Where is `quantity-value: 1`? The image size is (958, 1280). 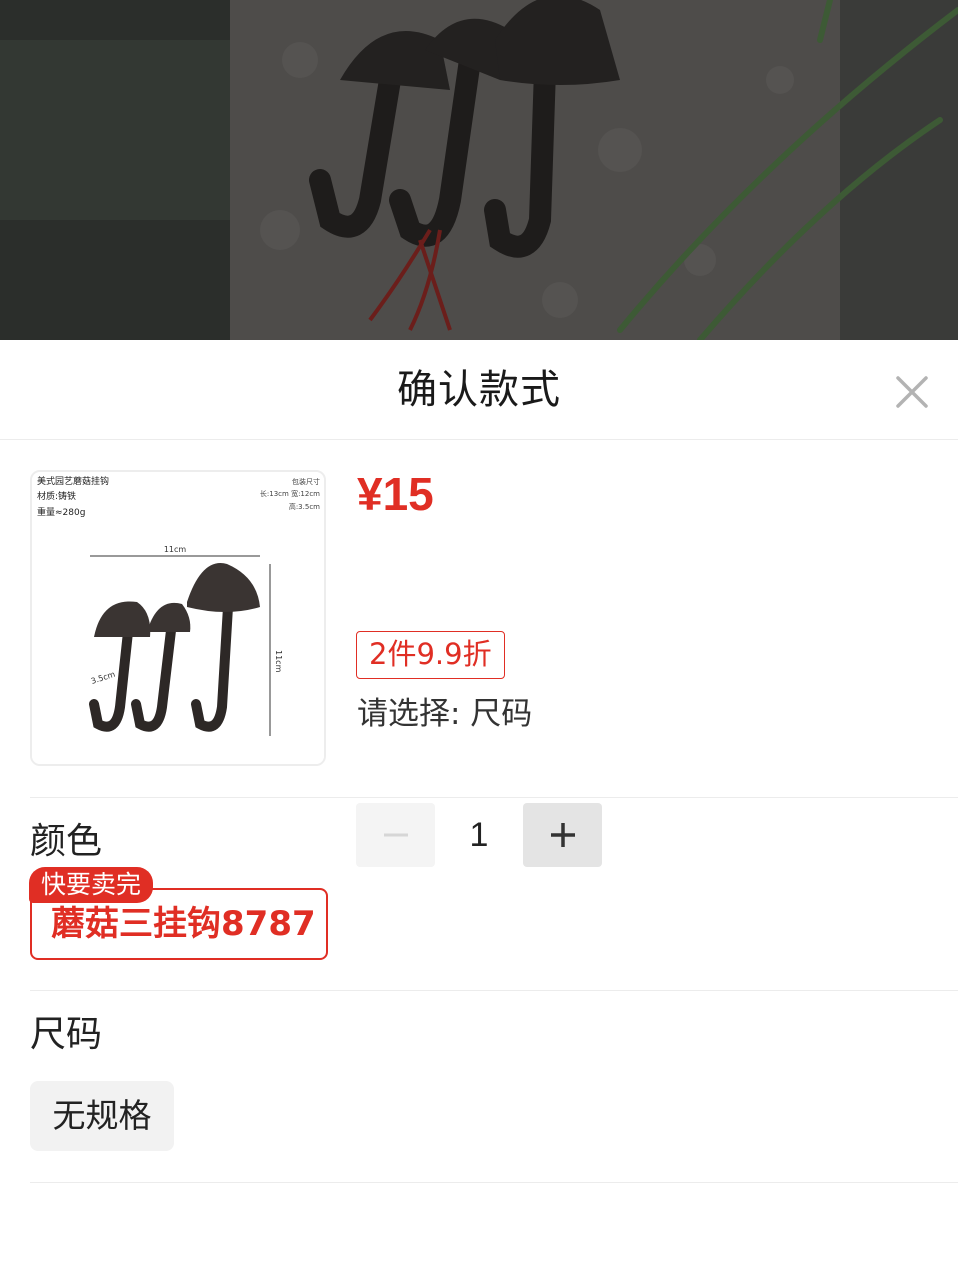 quantity-value: 1 is located at coordinates (479, 835).